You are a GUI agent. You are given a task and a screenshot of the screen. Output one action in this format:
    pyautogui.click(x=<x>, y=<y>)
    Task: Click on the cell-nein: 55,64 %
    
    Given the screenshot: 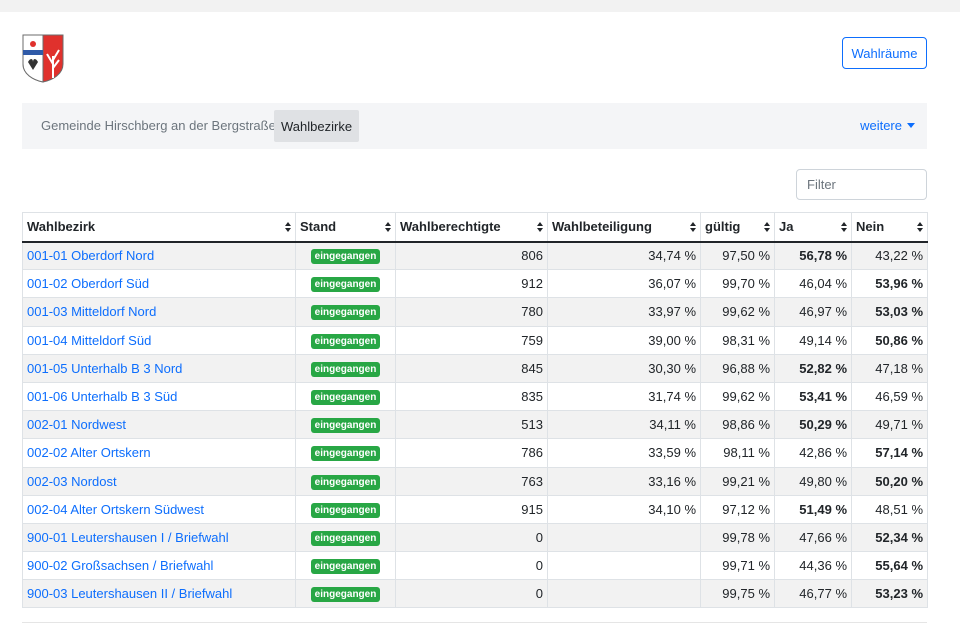 What is the action you would take?
    pyautogui.click(x=889, y=566)
    